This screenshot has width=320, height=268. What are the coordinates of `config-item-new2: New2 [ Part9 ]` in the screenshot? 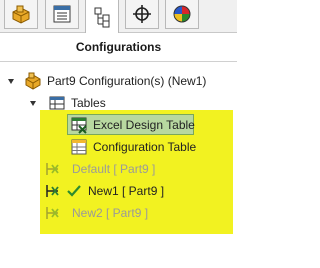 It's located at (96, 213).